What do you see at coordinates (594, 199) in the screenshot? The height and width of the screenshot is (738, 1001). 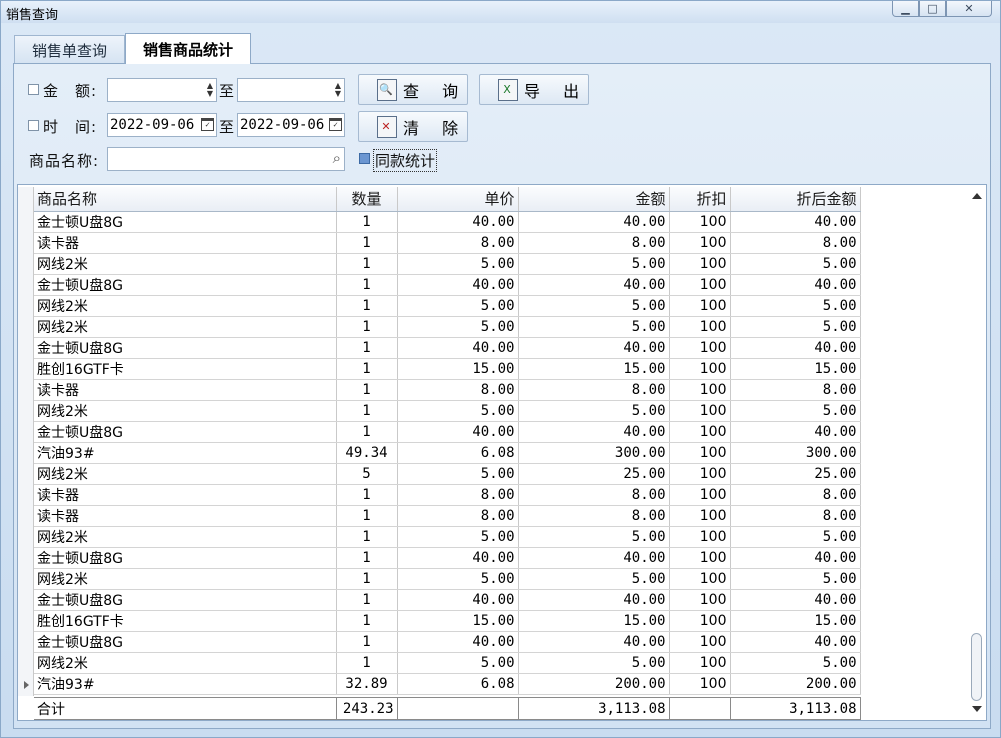 I see `column-header-amount: 金额` at bounding box center [594, 199].